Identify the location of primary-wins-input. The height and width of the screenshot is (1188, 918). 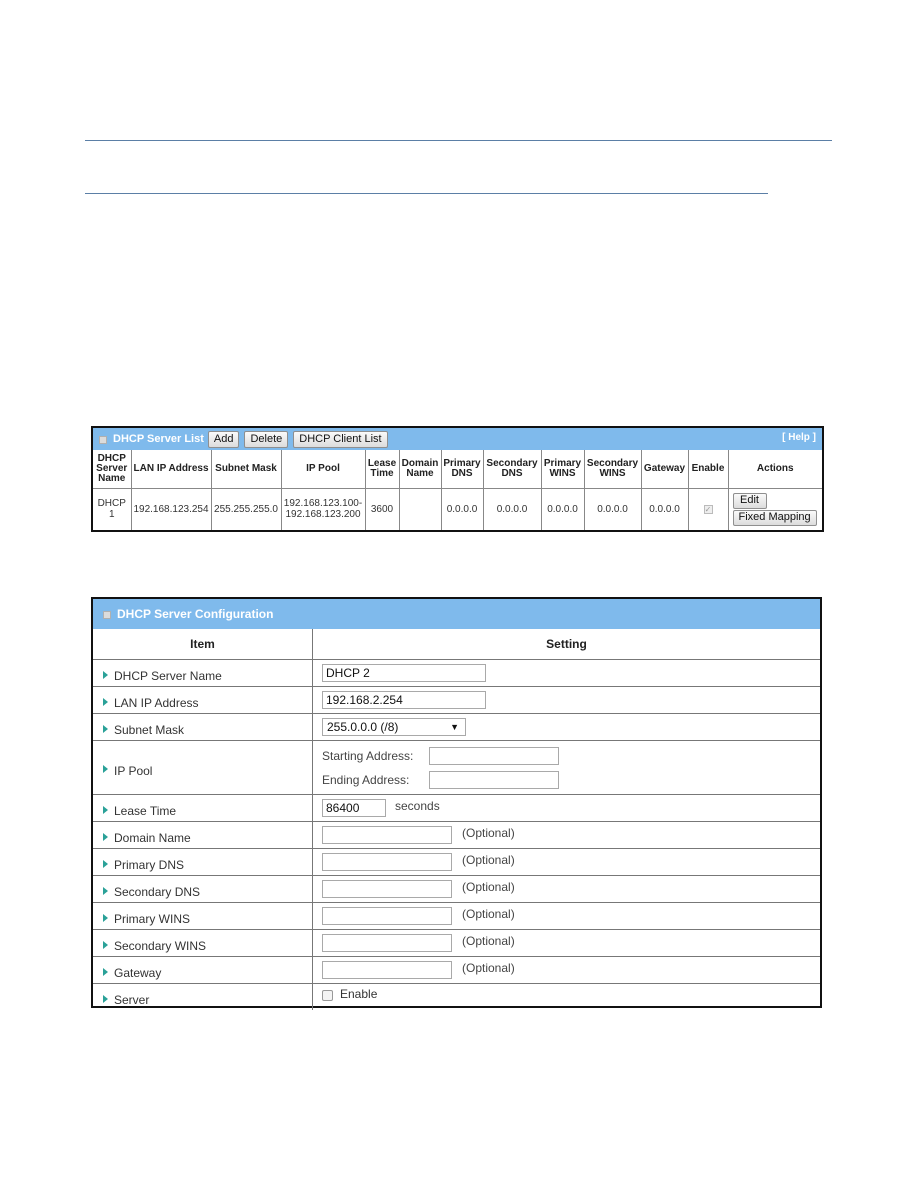
(387, 916).